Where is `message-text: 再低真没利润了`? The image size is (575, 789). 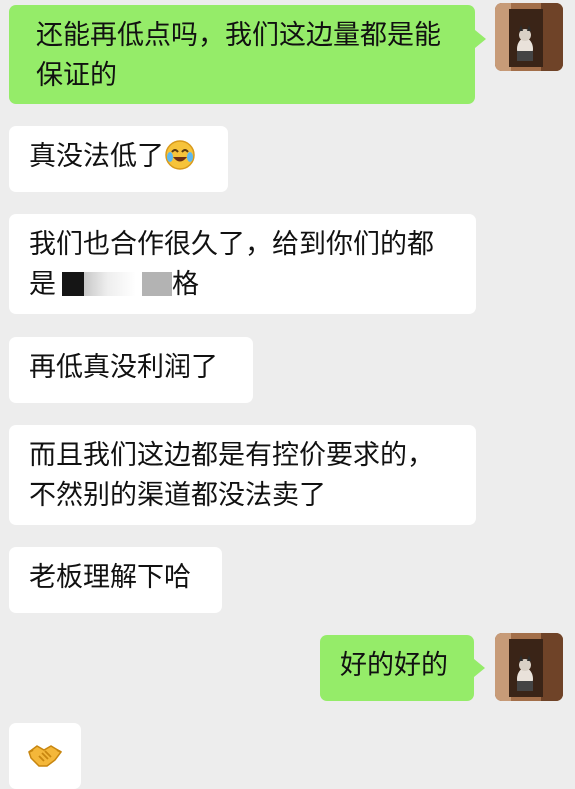
message-text: 再低真没利润了 is located at coordinates (123, 367).